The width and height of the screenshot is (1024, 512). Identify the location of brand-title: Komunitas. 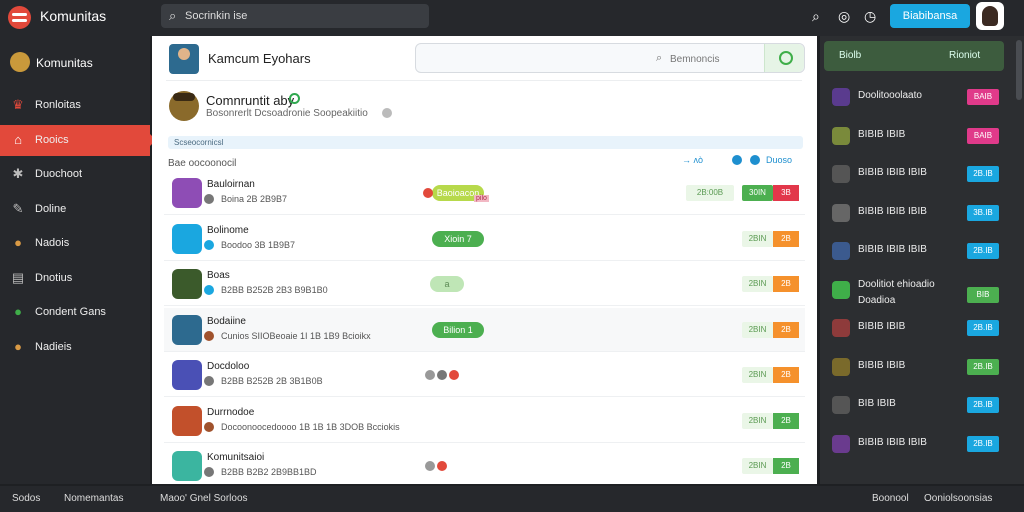
(73, 16).